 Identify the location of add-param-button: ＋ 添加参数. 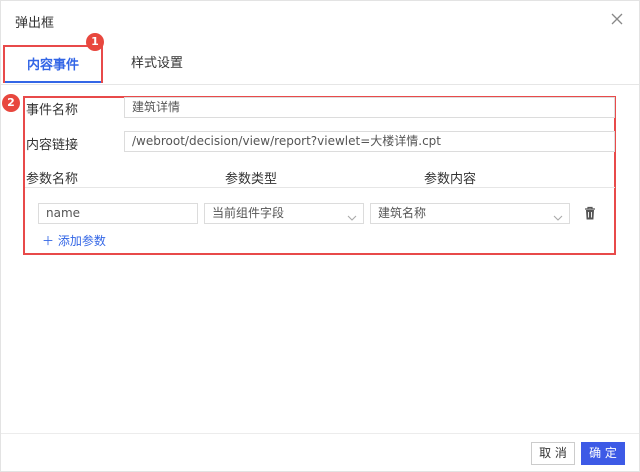
(74, 240).